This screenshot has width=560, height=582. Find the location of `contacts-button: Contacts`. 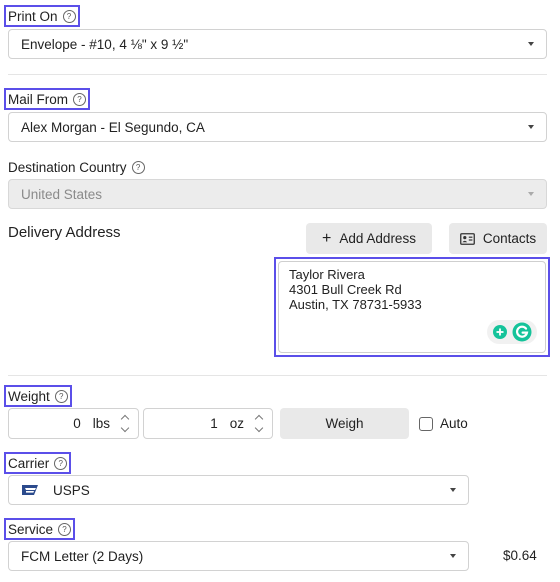

contacts-button: Contacts is located at coordinates (498, 238).